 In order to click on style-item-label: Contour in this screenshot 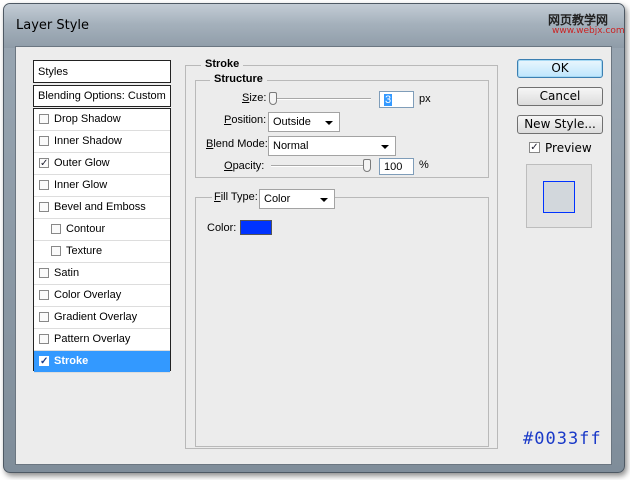, I will do `click(86, 229)`.